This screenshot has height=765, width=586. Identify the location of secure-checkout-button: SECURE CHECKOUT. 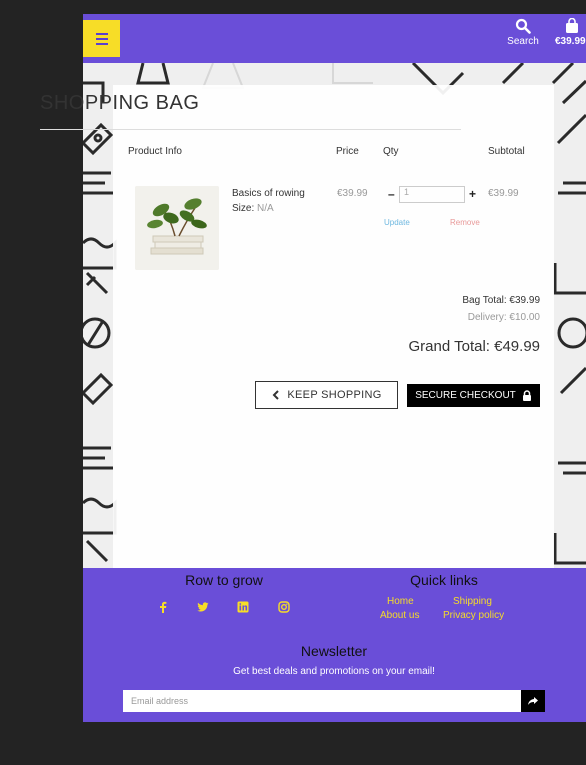
(473, 395).